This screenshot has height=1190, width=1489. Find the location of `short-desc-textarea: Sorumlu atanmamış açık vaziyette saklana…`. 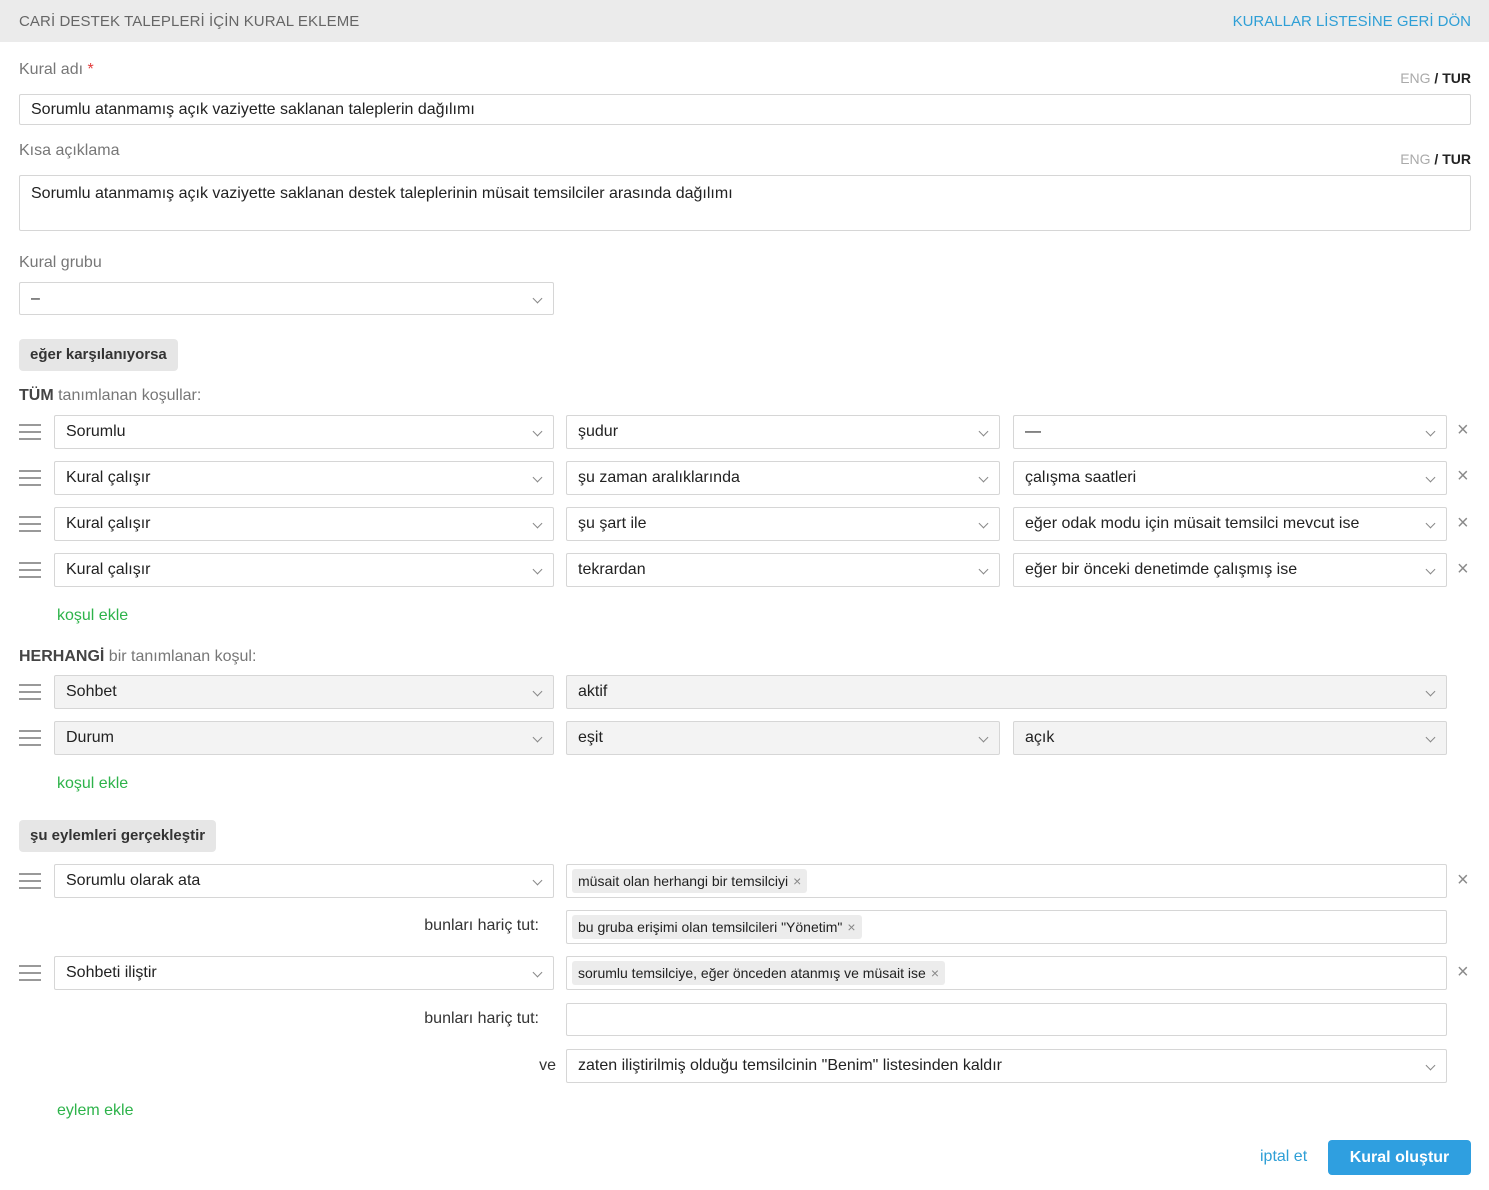

short-desc-textarea: Sorumlu atanmamış açık vaziyette saklana… is located at coordinates (745, 203).